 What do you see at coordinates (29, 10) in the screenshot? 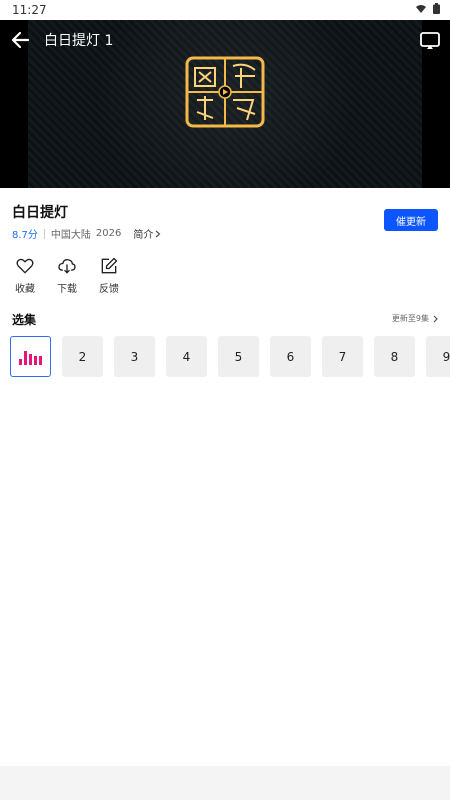
I see `status-time: 11:27` at bounding box center [29, 10].